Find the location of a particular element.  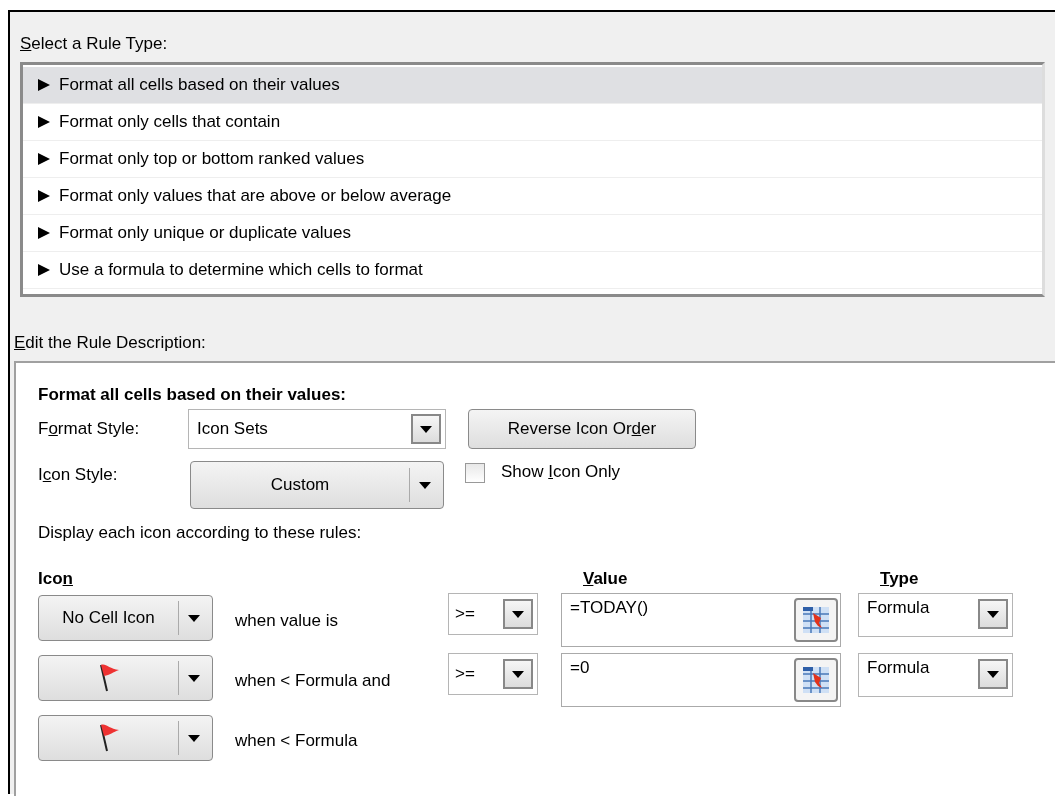

condition-text: when < Formula is located at coordinates (296, 741).